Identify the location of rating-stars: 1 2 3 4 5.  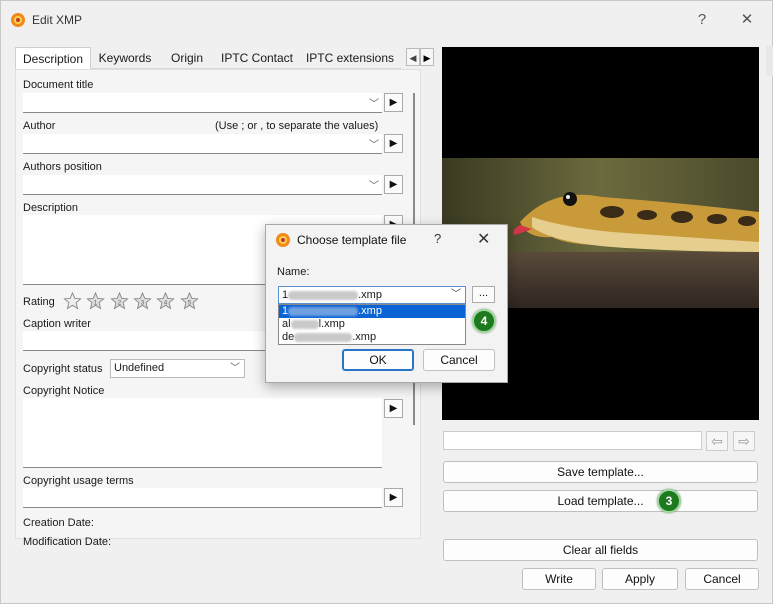
(131, 301).